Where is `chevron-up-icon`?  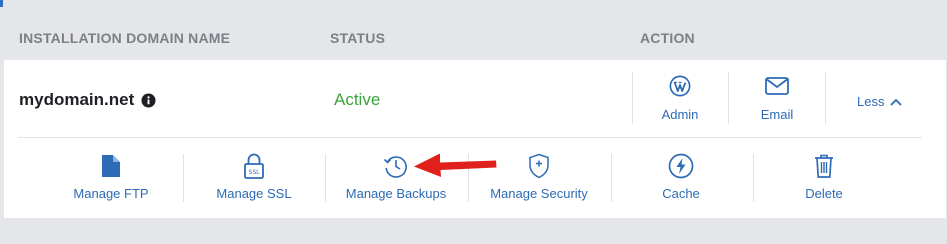
chevron-up-icon is located at coordinates (896, 101).